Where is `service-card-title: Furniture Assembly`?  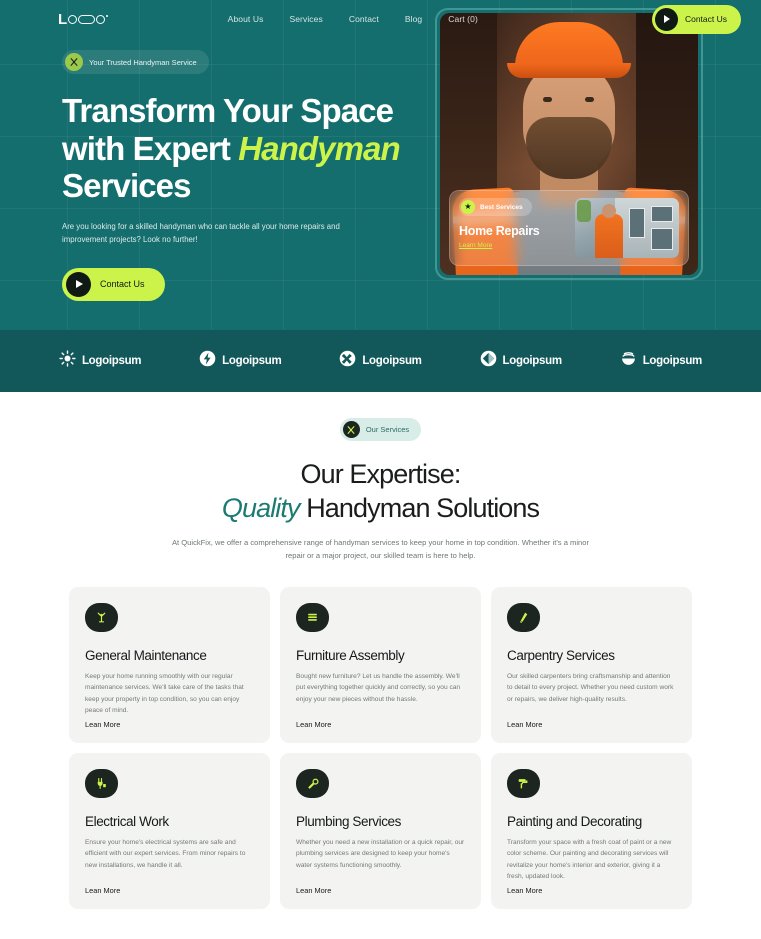 service-card-title: Furniture Assembly is located at coordinates (350, 655).